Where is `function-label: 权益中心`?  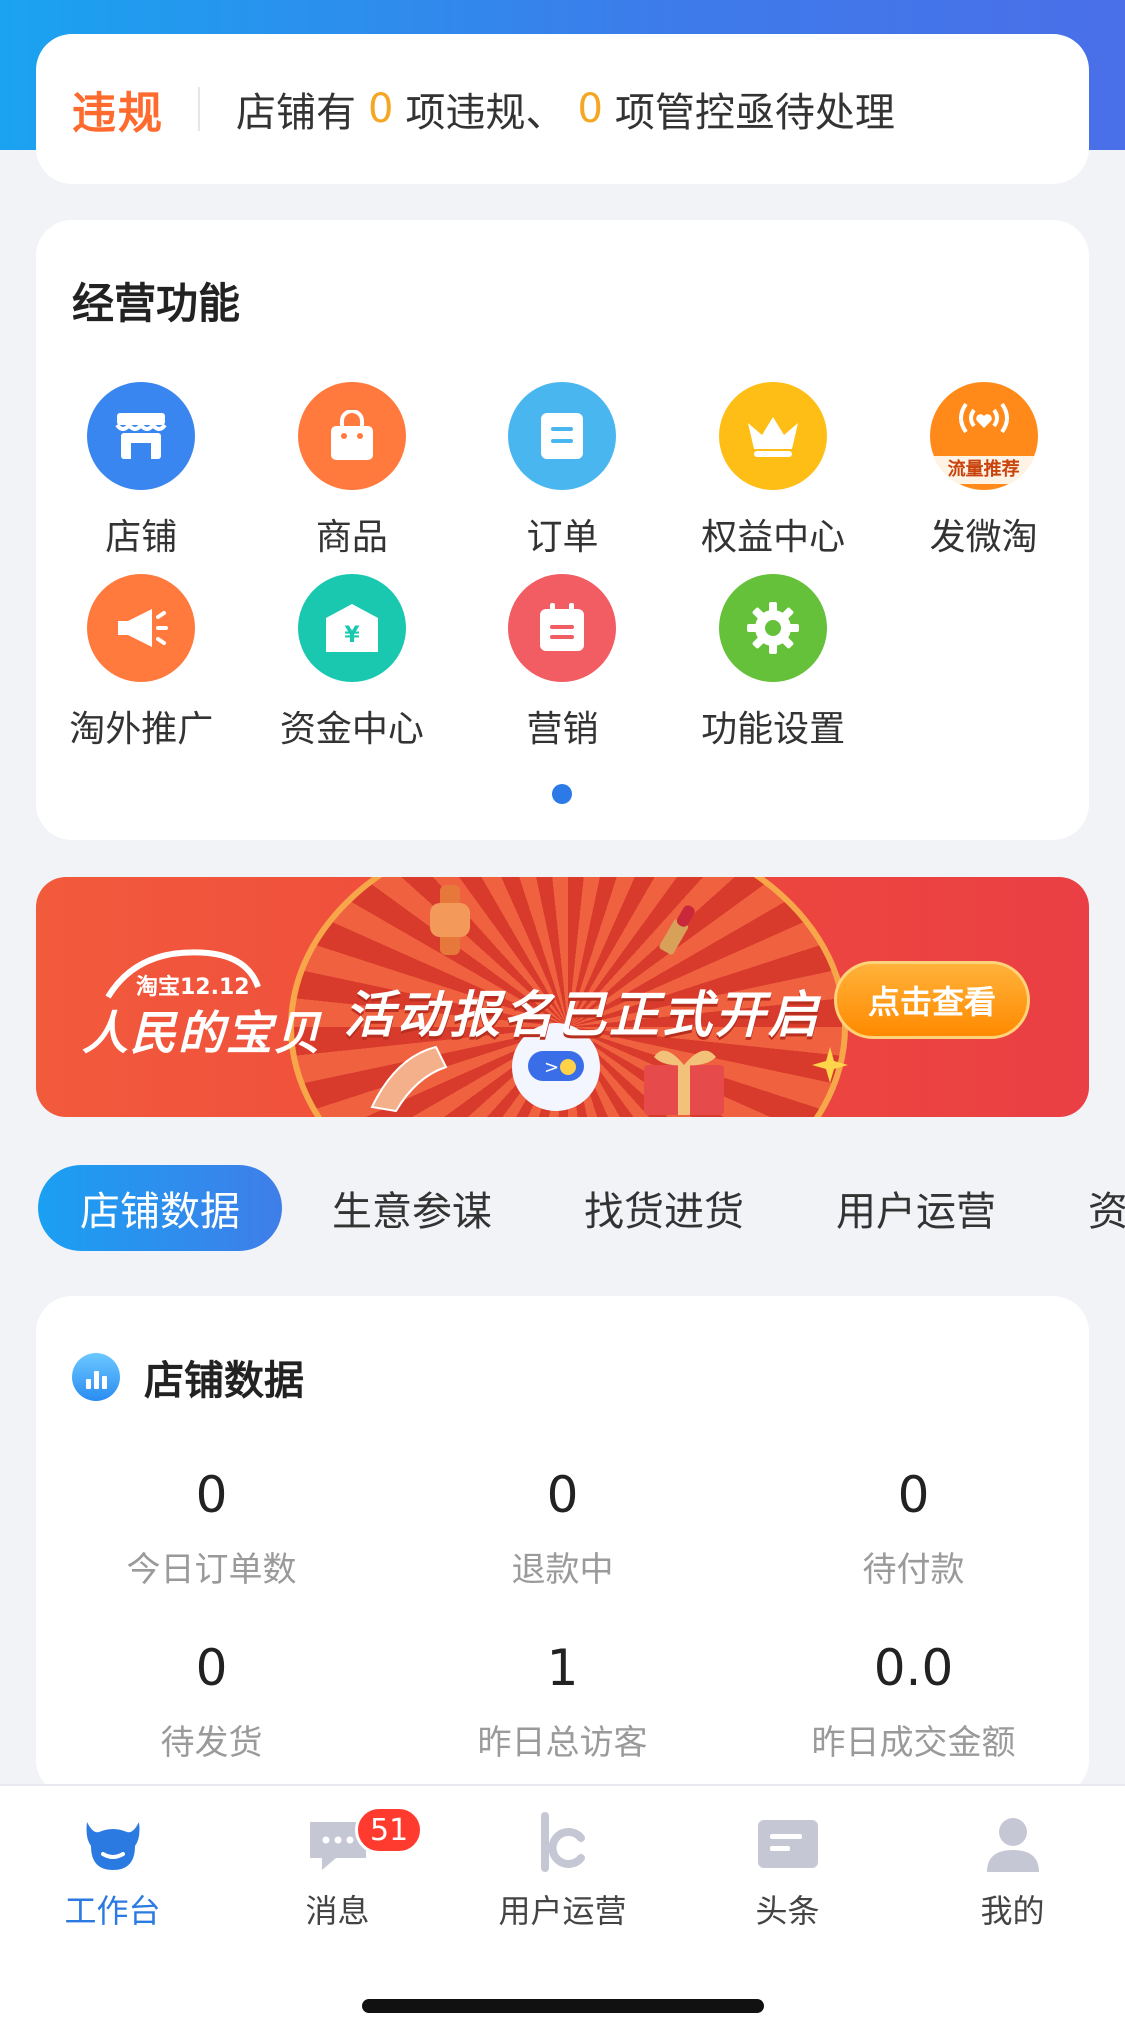
function-label: 权益中心 is located at coordinates (773, 537).